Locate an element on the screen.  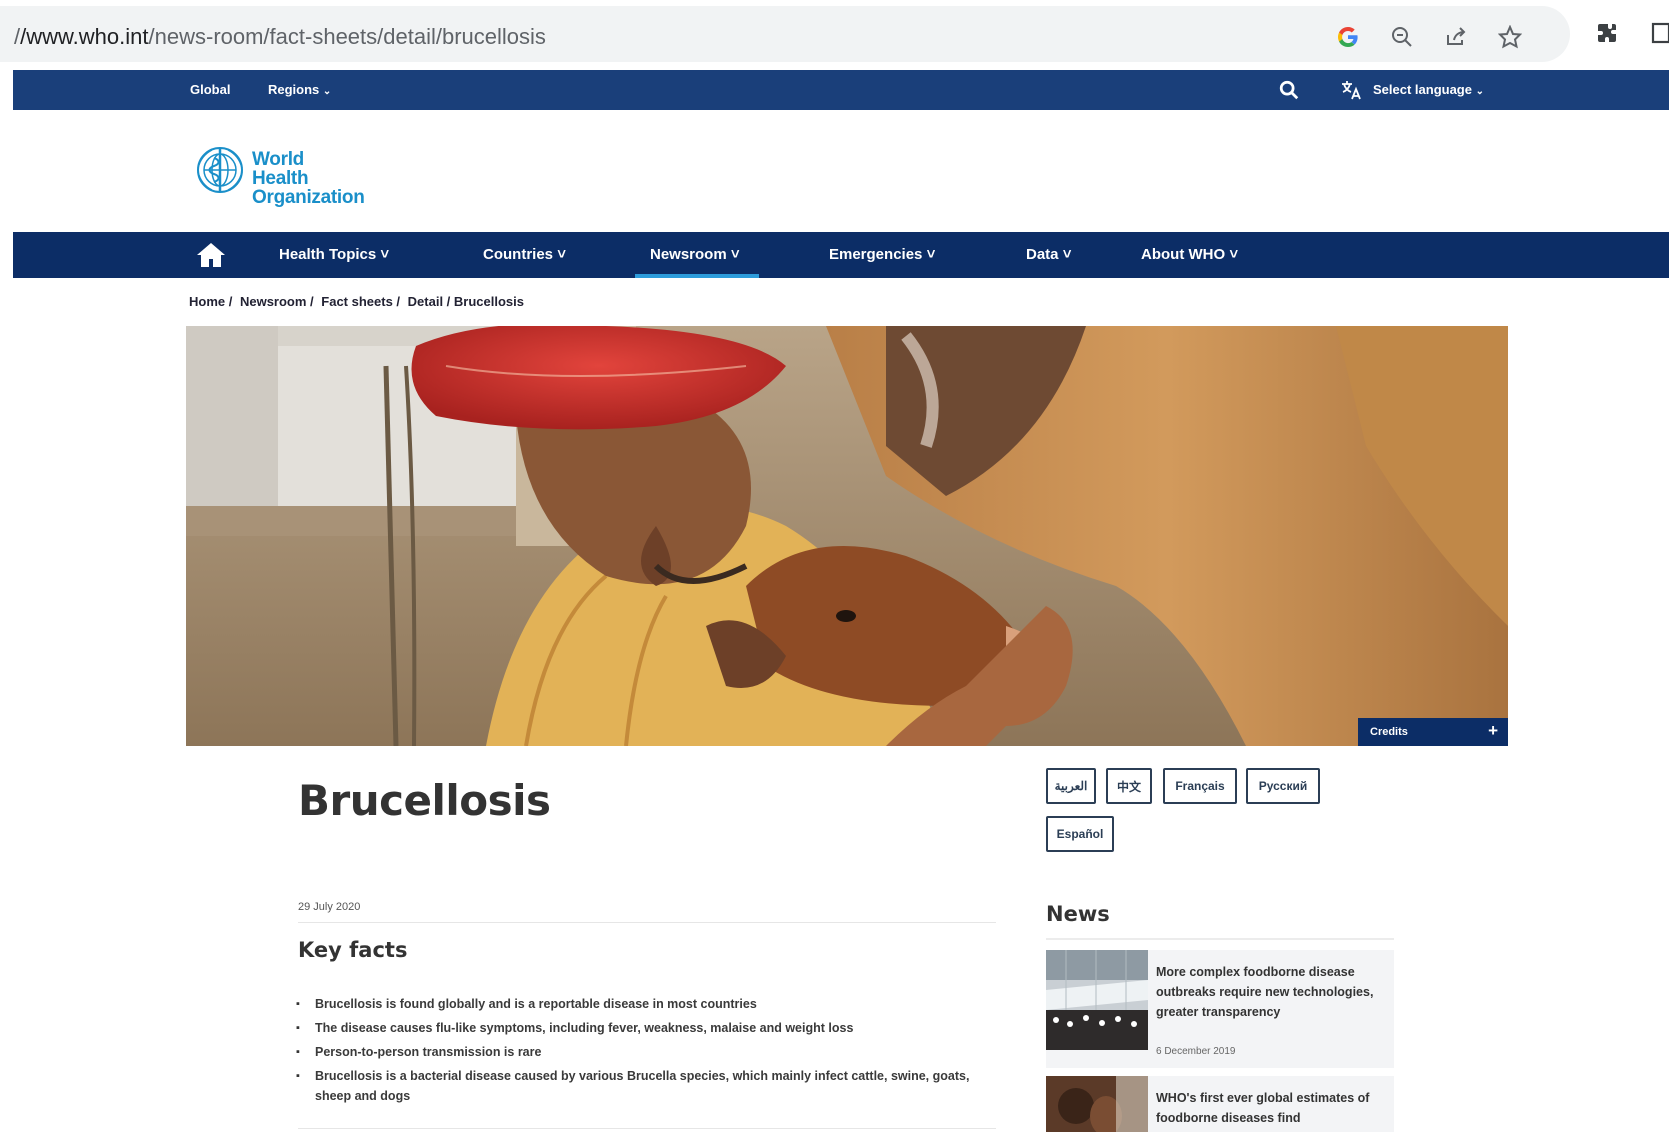
list-item: Person-to-person transmission is rare is located at coordinates (641, 1052).